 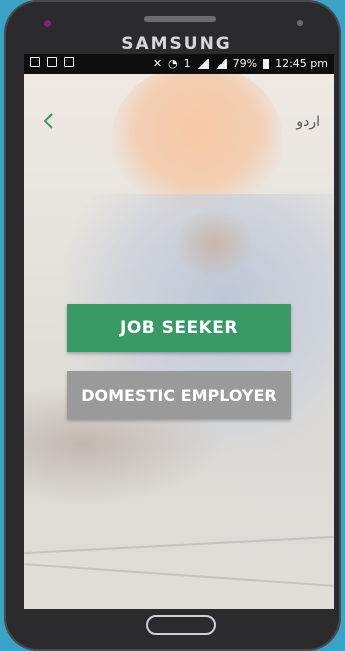 What do you see at coordinates (214, 244) in the screenshot?
I see `worker-face` at bounding box center [214, 244].